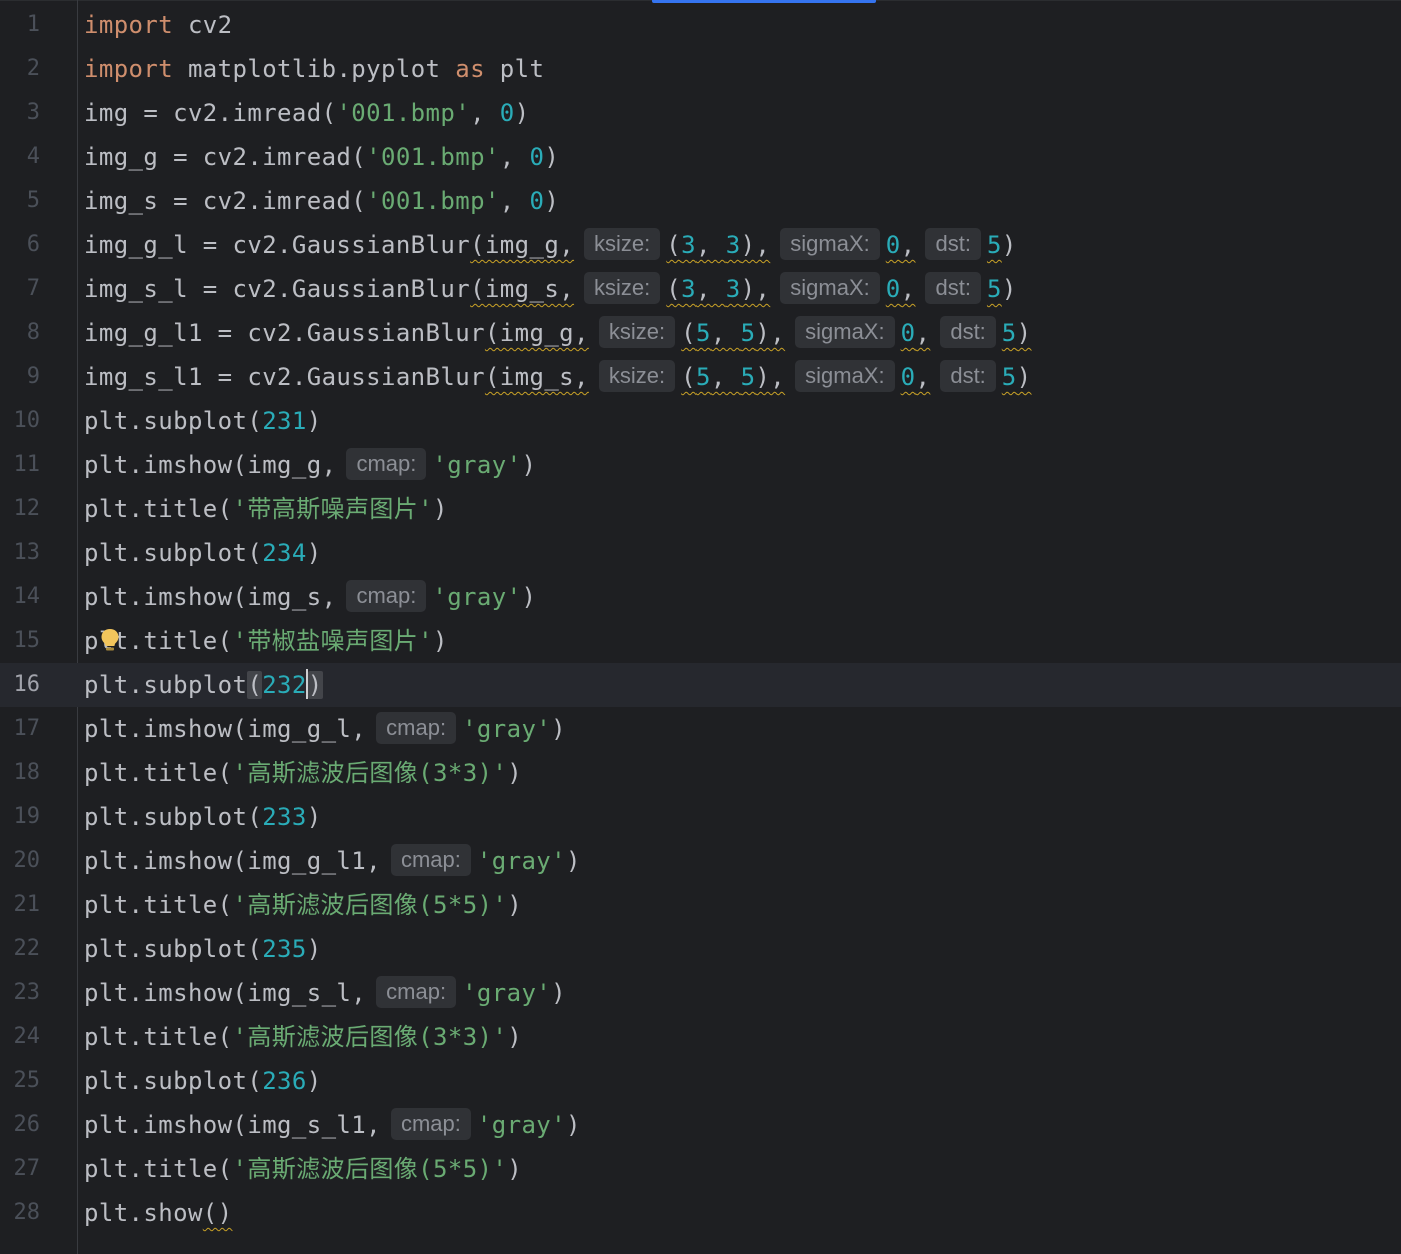 The image size is (1401, 1254). I want to click on code-line: 14 plt.imshow(img_s, cmap:'gray'), so click(700, 597).